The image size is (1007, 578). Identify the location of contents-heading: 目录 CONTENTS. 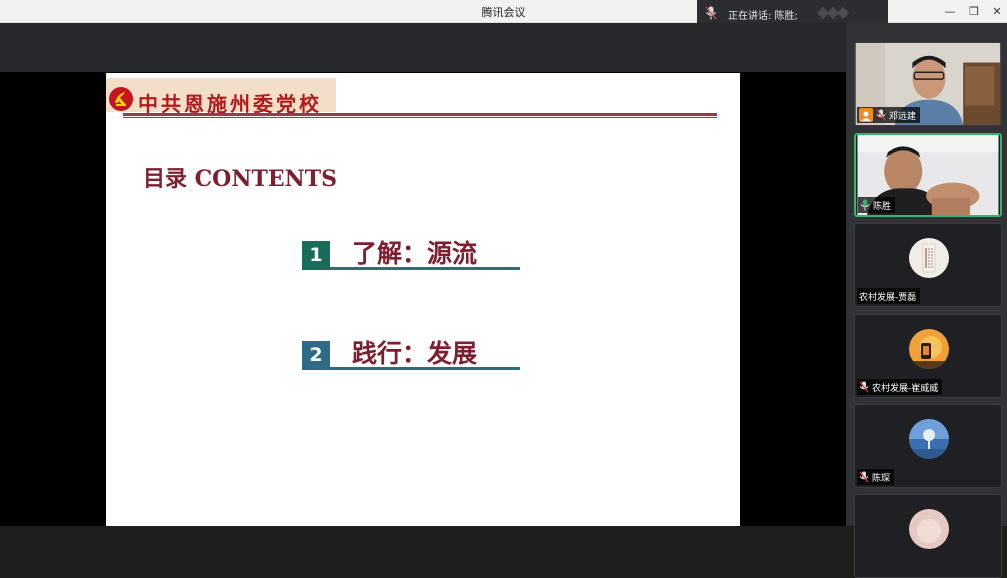
(240, 179).